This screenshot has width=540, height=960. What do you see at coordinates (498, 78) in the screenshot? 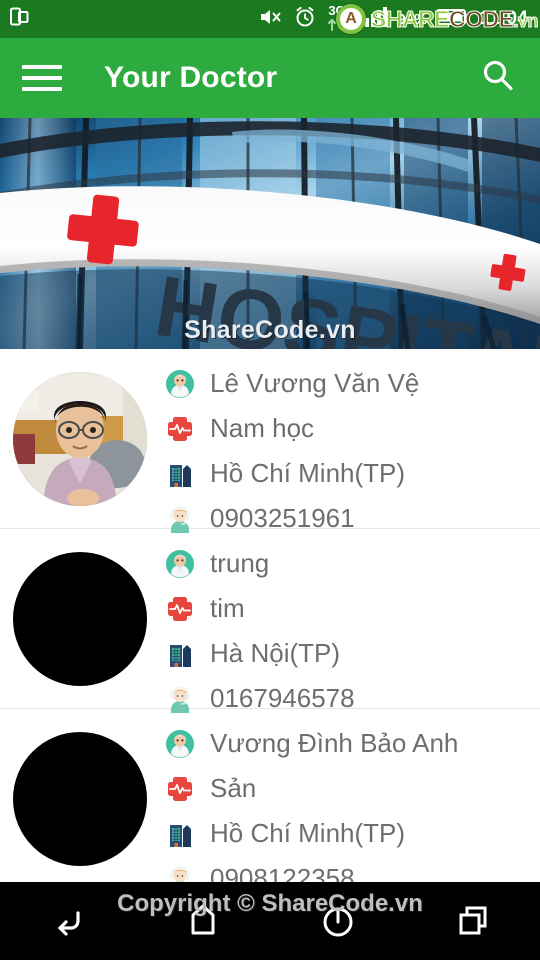
I see `search-icon` at bounding box center [498, 78].